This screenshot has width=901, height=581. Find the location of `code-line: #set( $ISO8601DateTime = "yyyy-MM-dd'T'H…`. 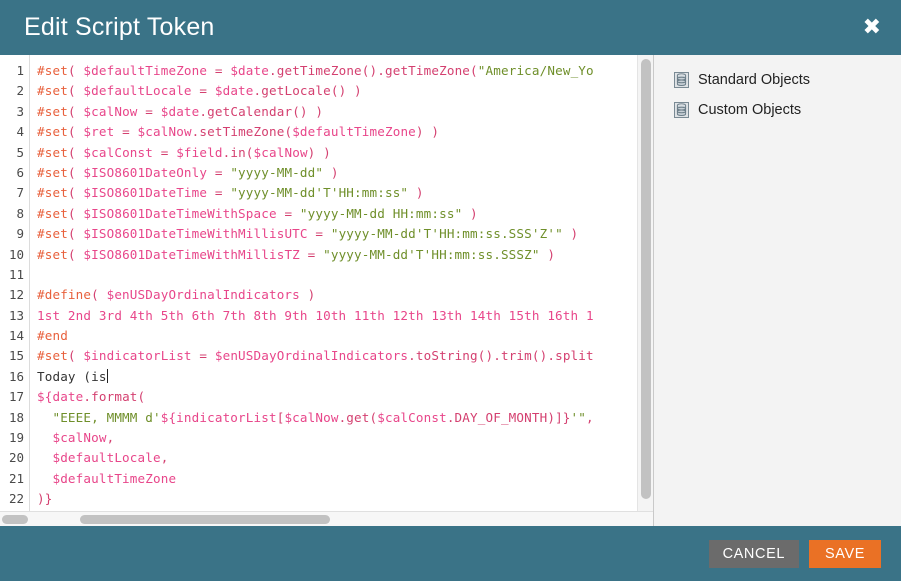

code-line: #set( $ISO8601DateTime = "yyyy-MM-dd'T'H… is located at coordinates (345, 193).